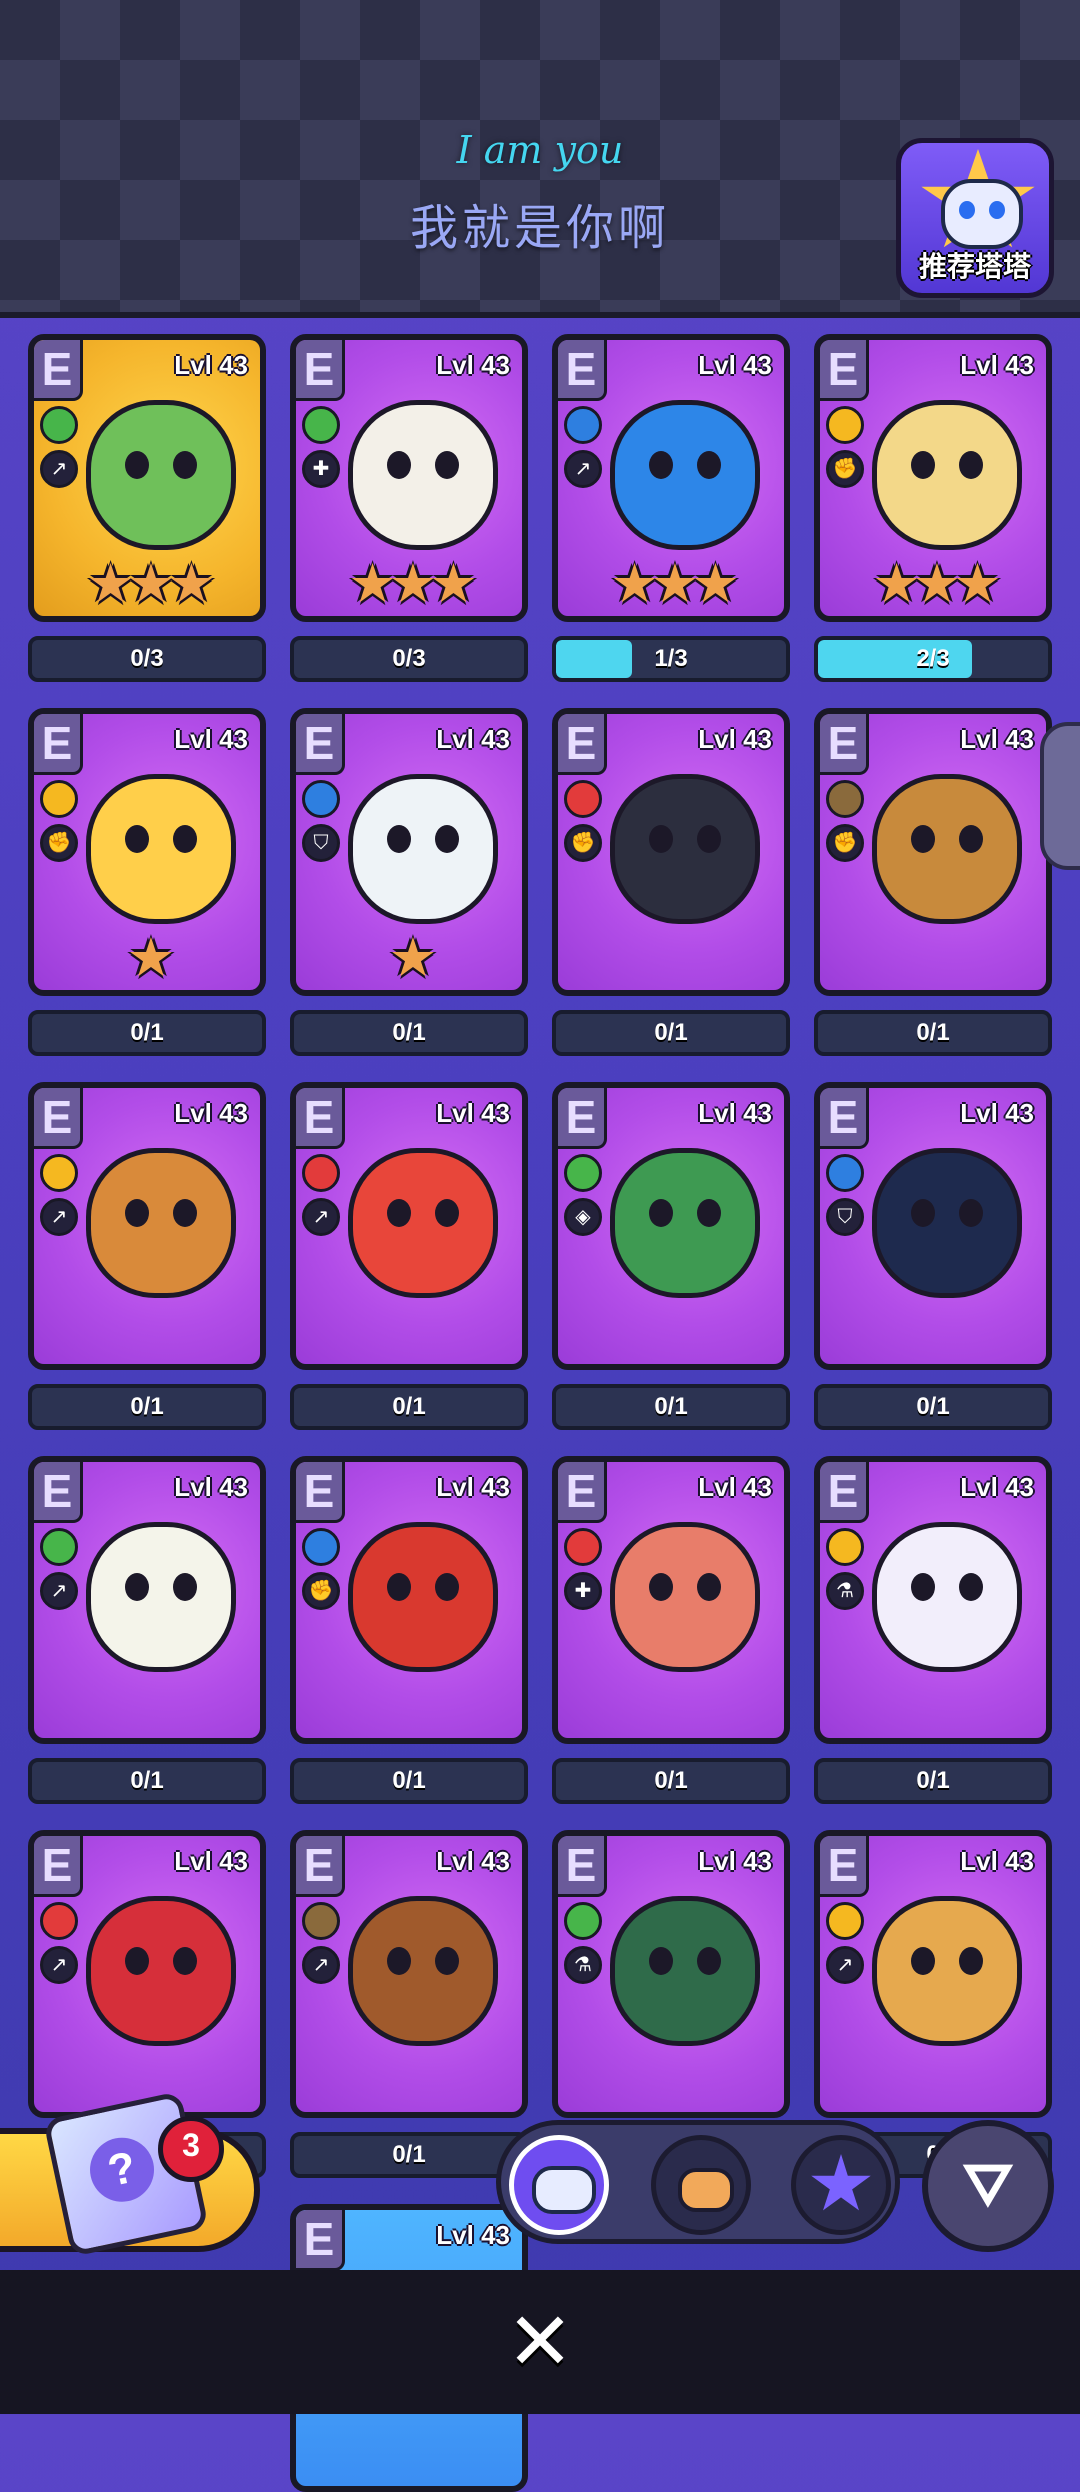 This screenshot has height=2492, width=1080. I want to click on pet-card: E Lvl 43 ✊ ★, so click(147, 852).